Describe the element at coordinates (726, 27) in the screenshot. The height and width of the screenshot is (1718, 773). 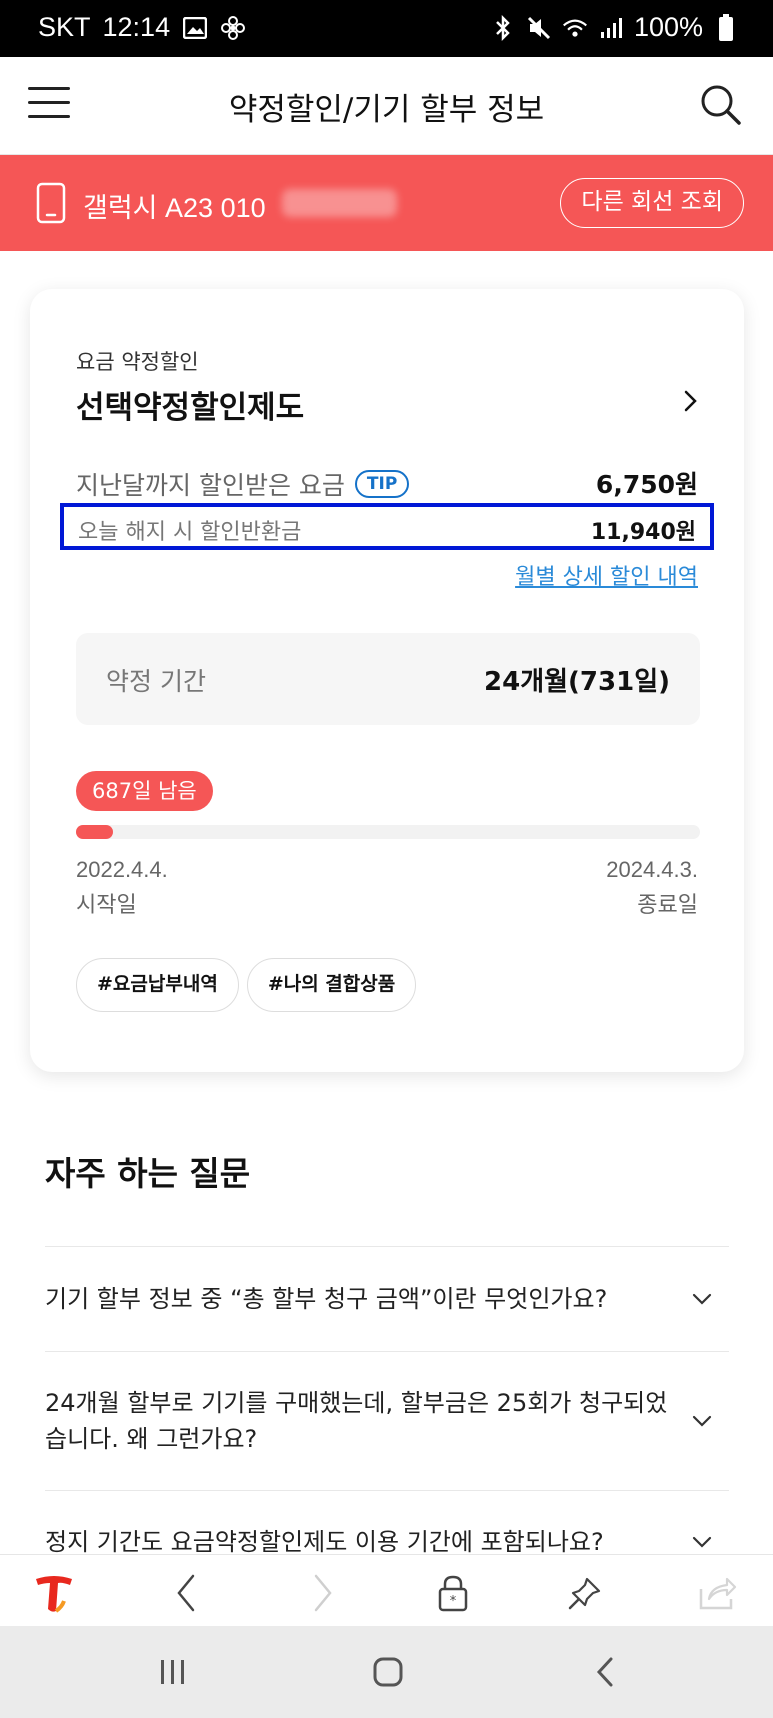
I see `battery-icon` at that location.